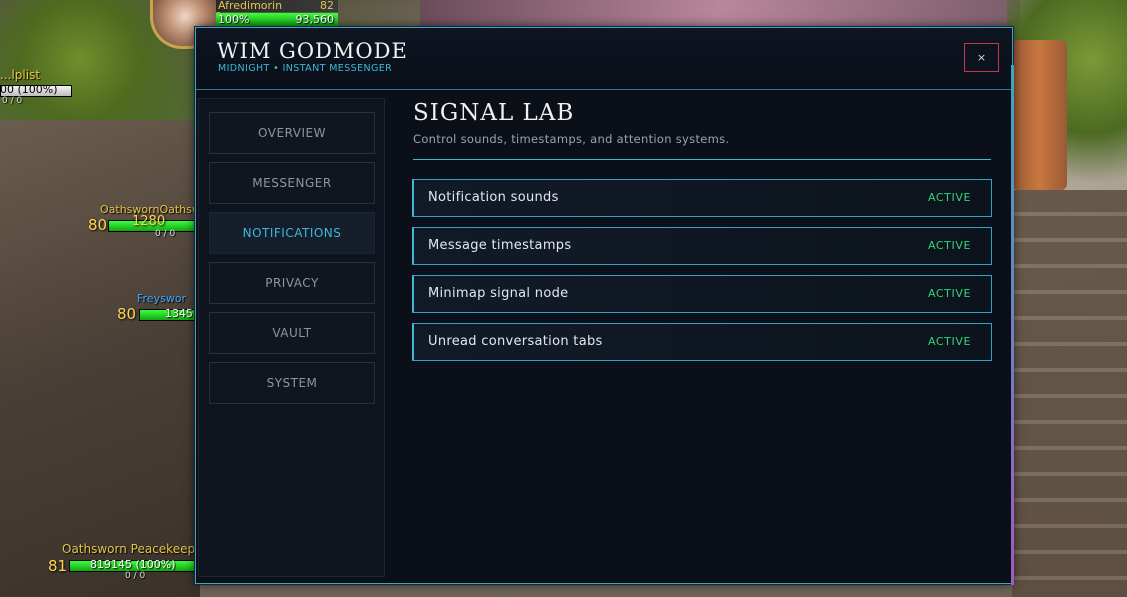 The image size is (1127, 597). What do you see at coordinates (327, 6) in the screenshot?
I see `target-level: 82` at bounding box center [327, 6].